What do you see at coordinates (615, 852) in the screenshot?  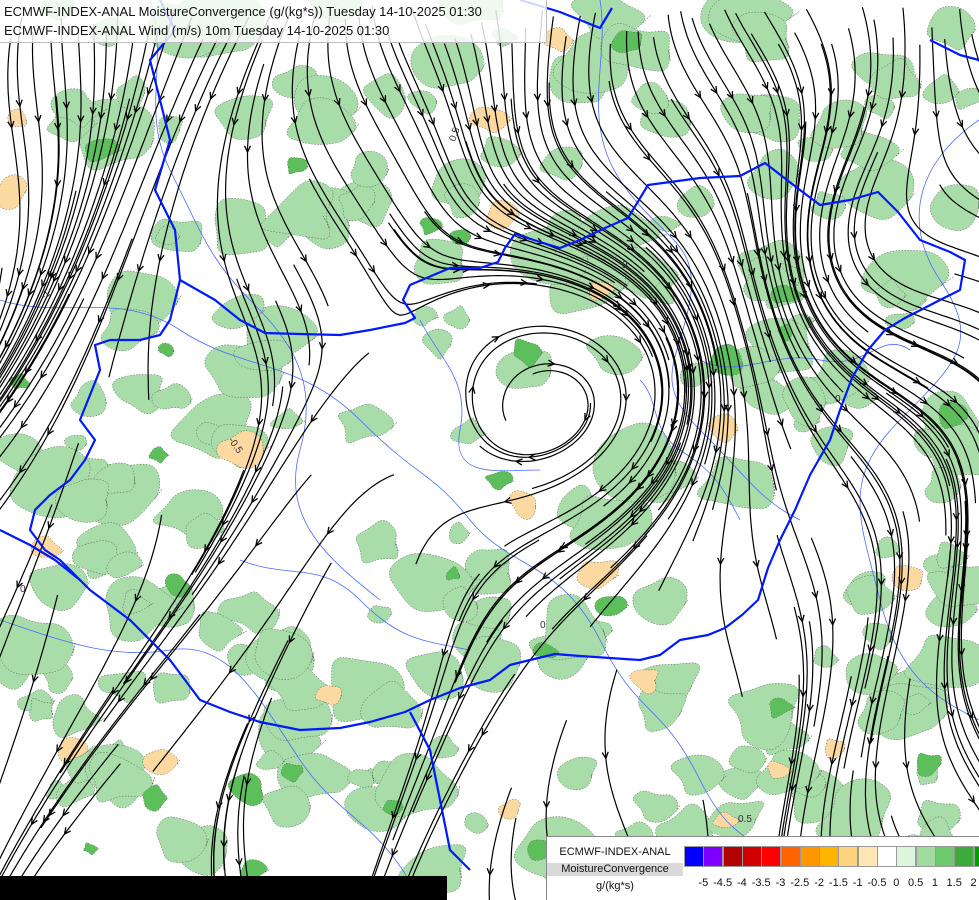 I see `legend-title-model: ECMWF-INDEX-ANAL` at bounding box center [615, 852].